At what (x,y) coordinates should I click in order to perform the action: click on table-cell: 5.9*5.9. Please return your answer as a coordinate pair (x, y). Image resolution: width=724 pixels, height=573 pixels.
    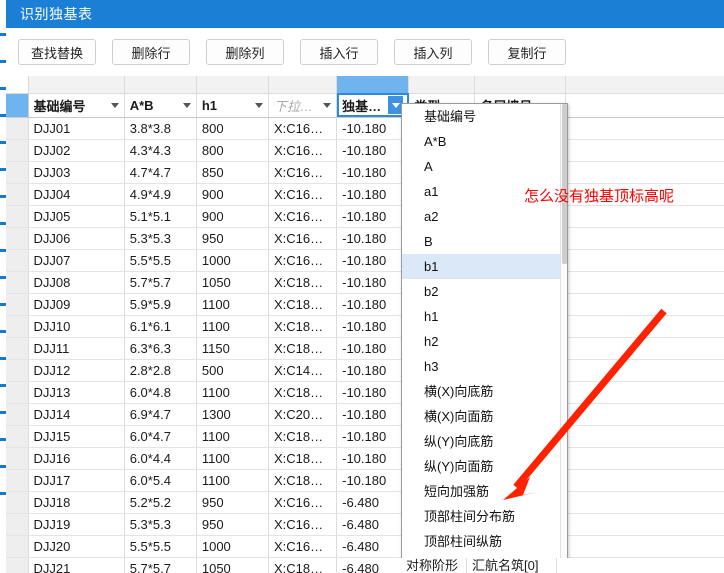
    Looking at the image, I should click on (160, 304).